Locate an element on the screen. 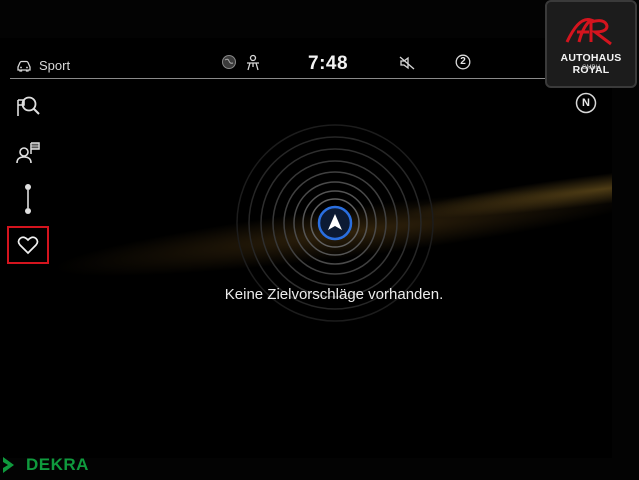  dekra-watermark: DEKRA is located at coordinates (45, 465).